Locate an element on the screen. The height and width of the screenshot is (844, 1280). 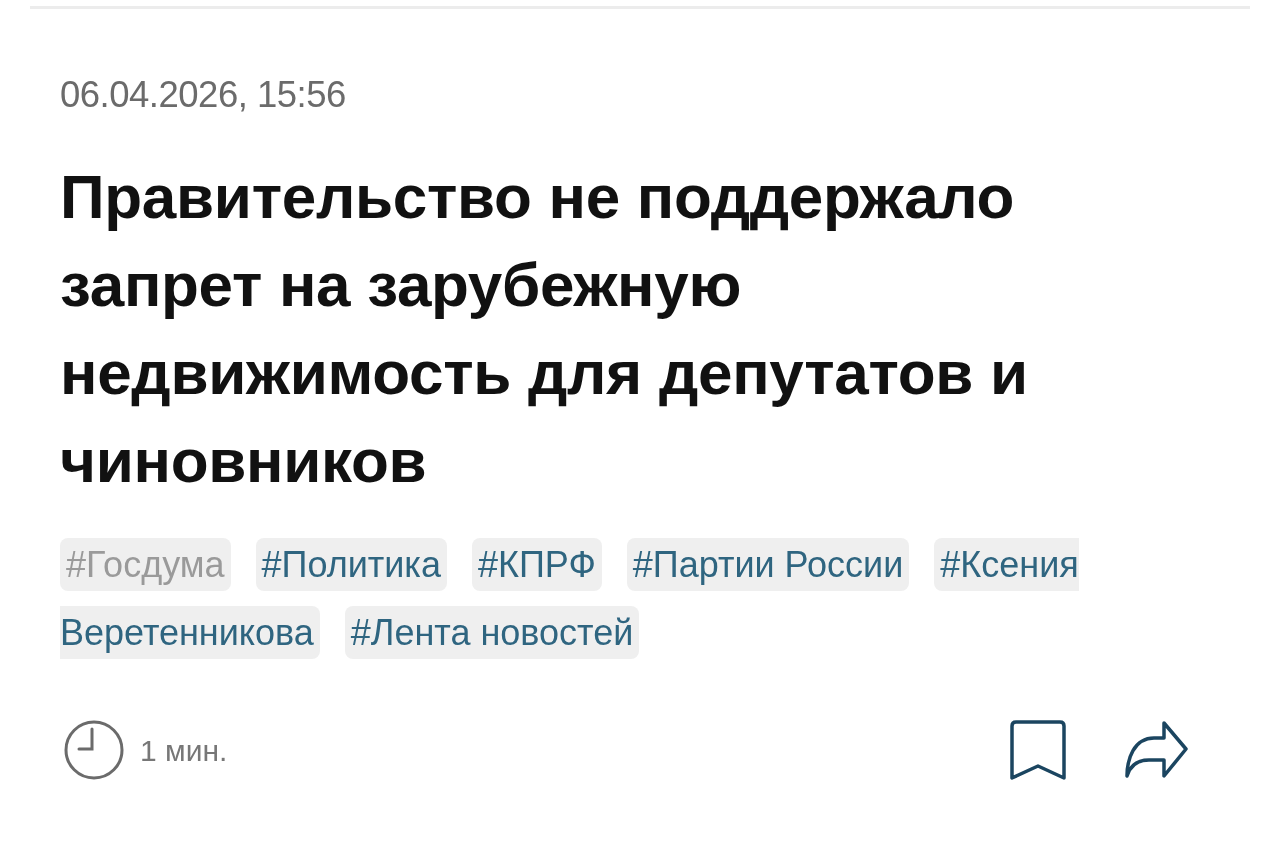
share-arrow-icon is located at coordinates (1156, 750).